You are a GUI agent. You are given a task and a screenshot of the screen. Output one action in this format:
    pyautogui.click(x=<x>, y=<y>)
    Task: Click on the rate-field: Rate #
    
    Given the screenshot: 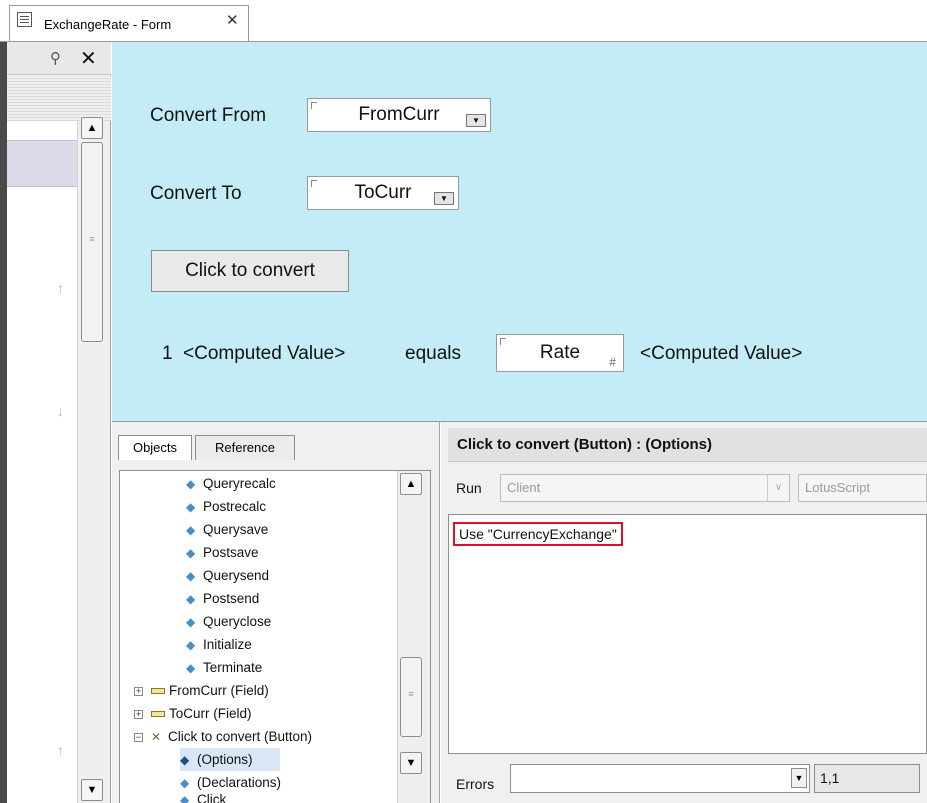 What is the action you would take?
    pyautogui.click(x=560, y=353)
    